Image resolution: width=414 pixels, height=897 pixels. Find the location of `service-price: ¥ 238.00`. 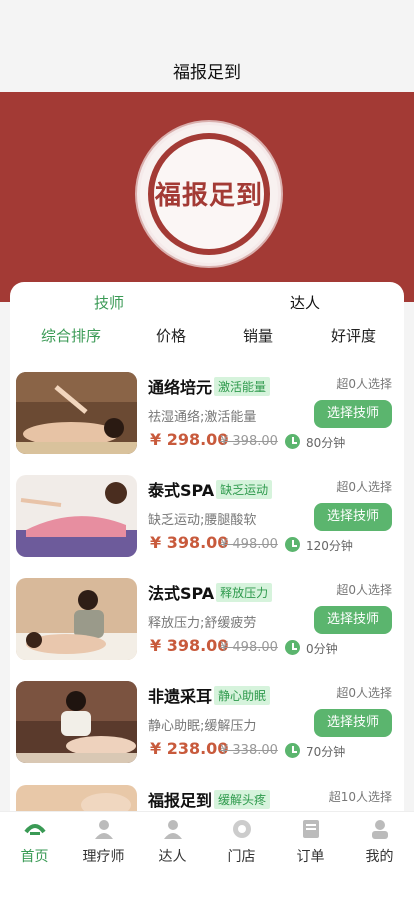

service-price: ¥ 238.00 is located at coordinates (189, 748).